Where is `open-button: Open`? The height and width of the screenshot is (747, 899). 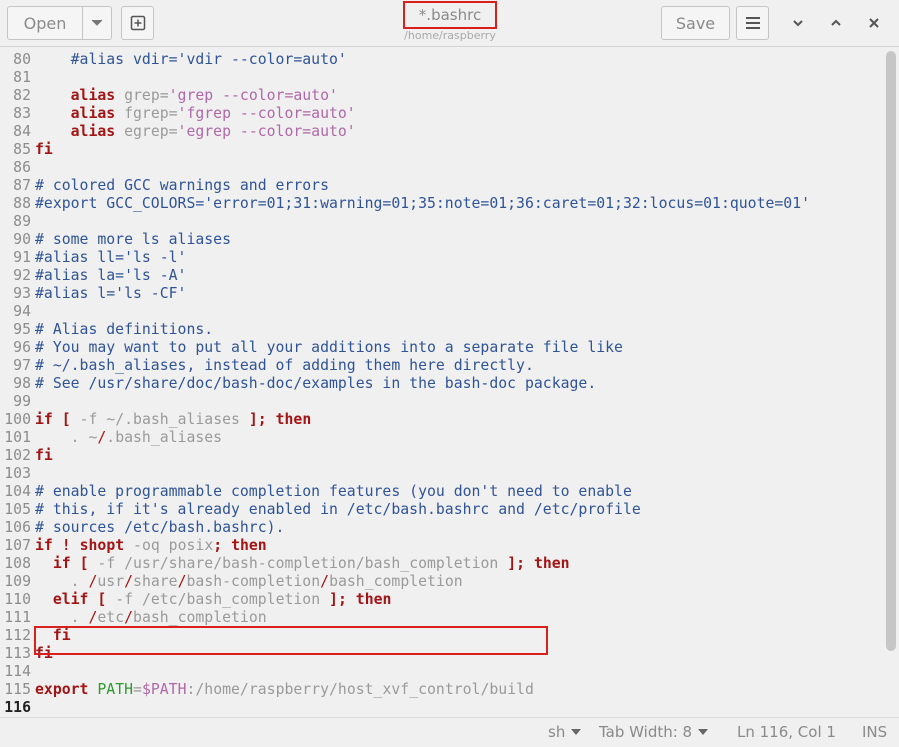
open-button: Open is located at coordinates (45, 23).